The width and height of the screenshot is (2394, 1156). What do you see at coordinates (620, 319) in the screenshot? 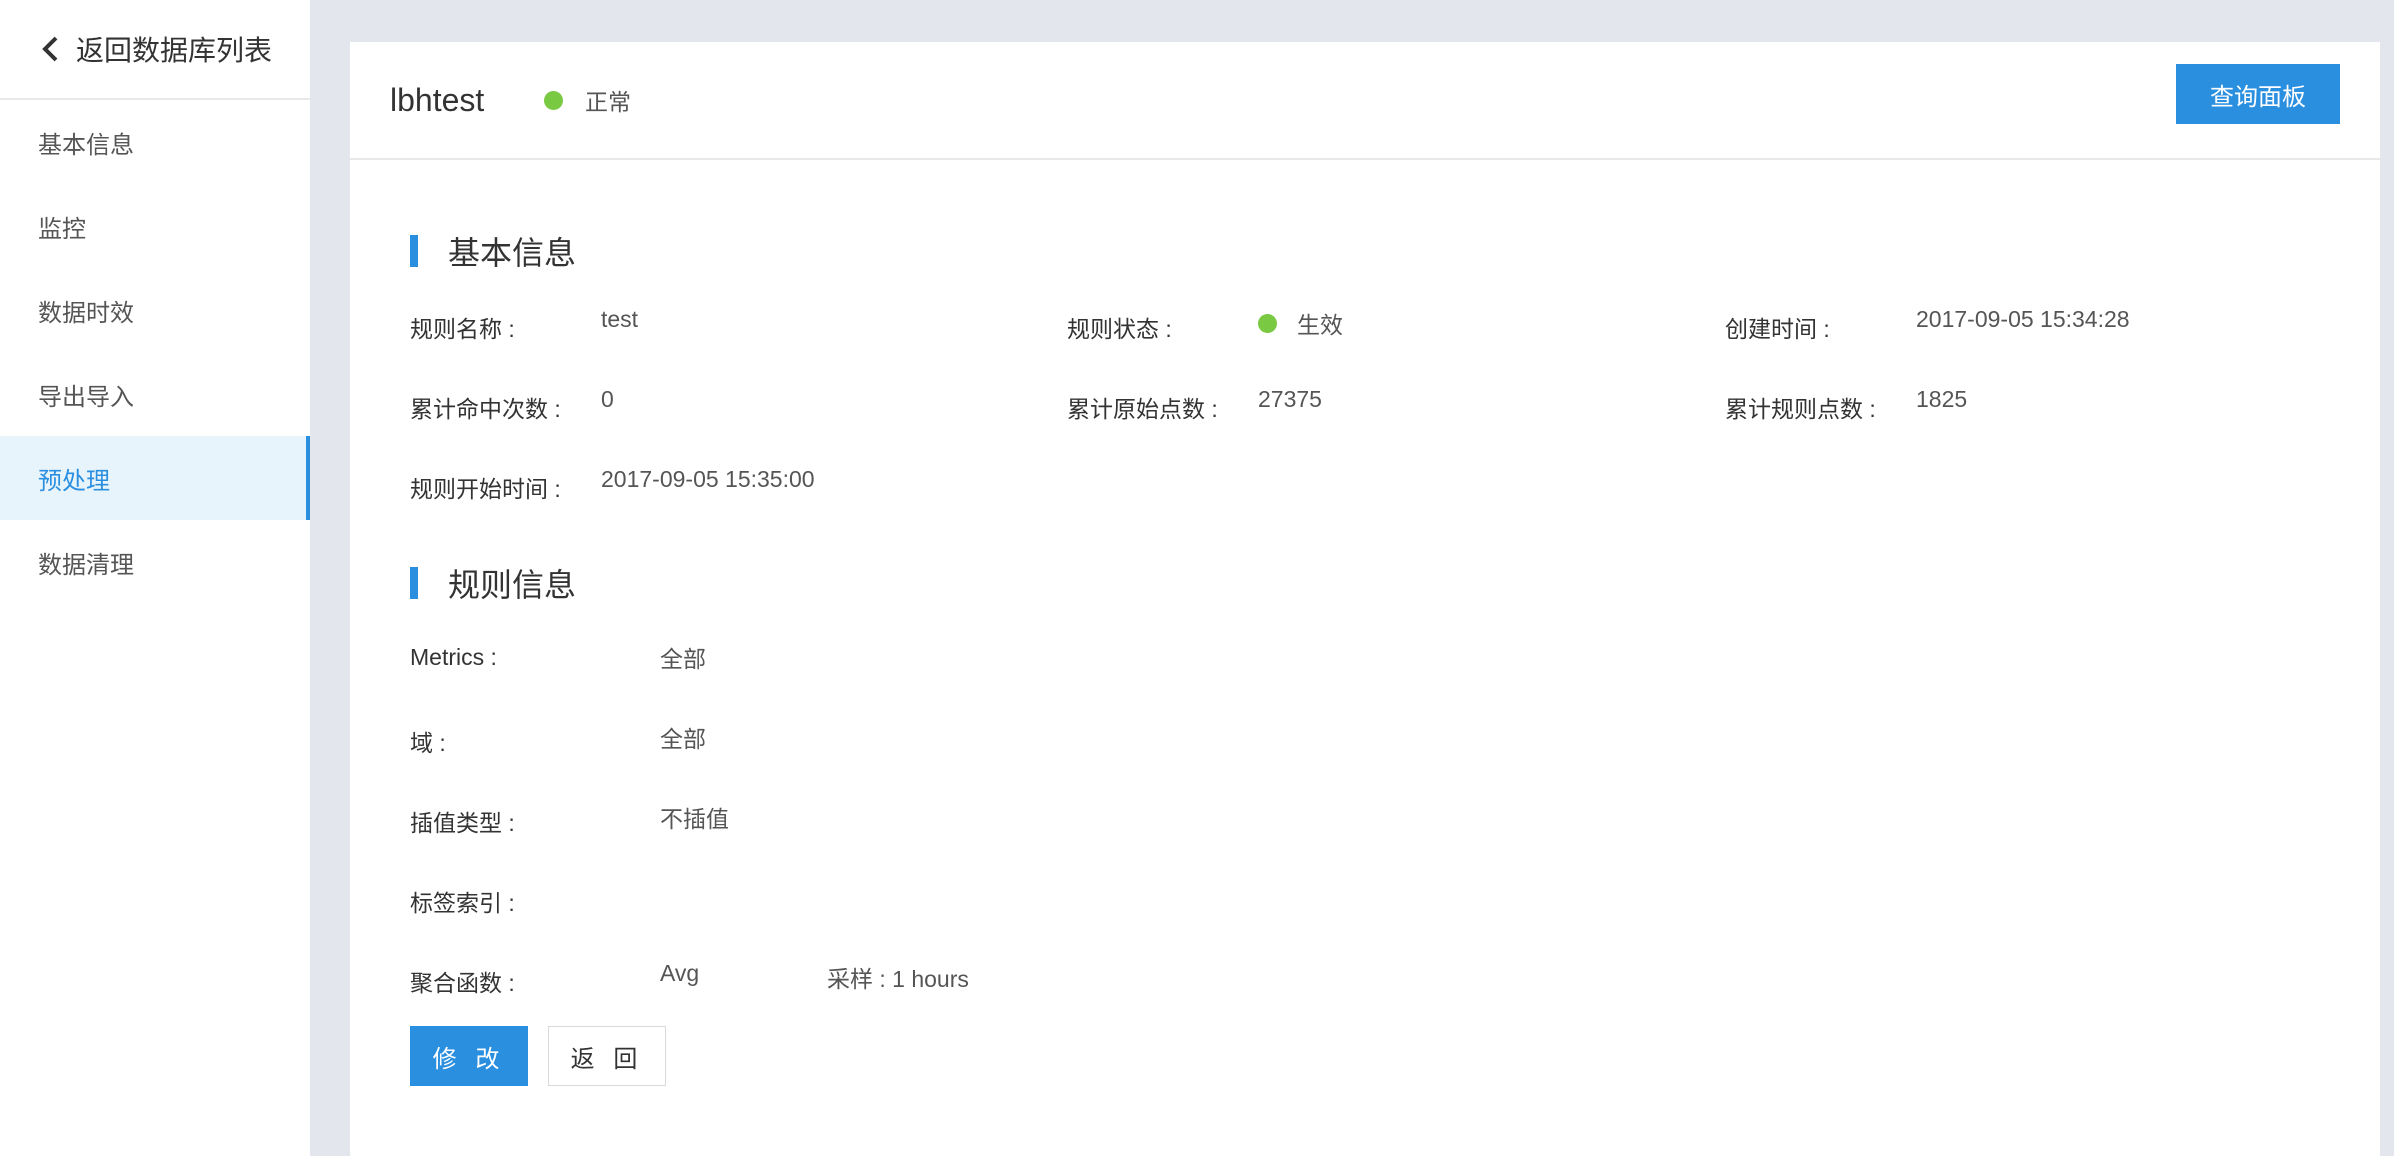
I see `field-value: test` at bounding box center [620, 319].